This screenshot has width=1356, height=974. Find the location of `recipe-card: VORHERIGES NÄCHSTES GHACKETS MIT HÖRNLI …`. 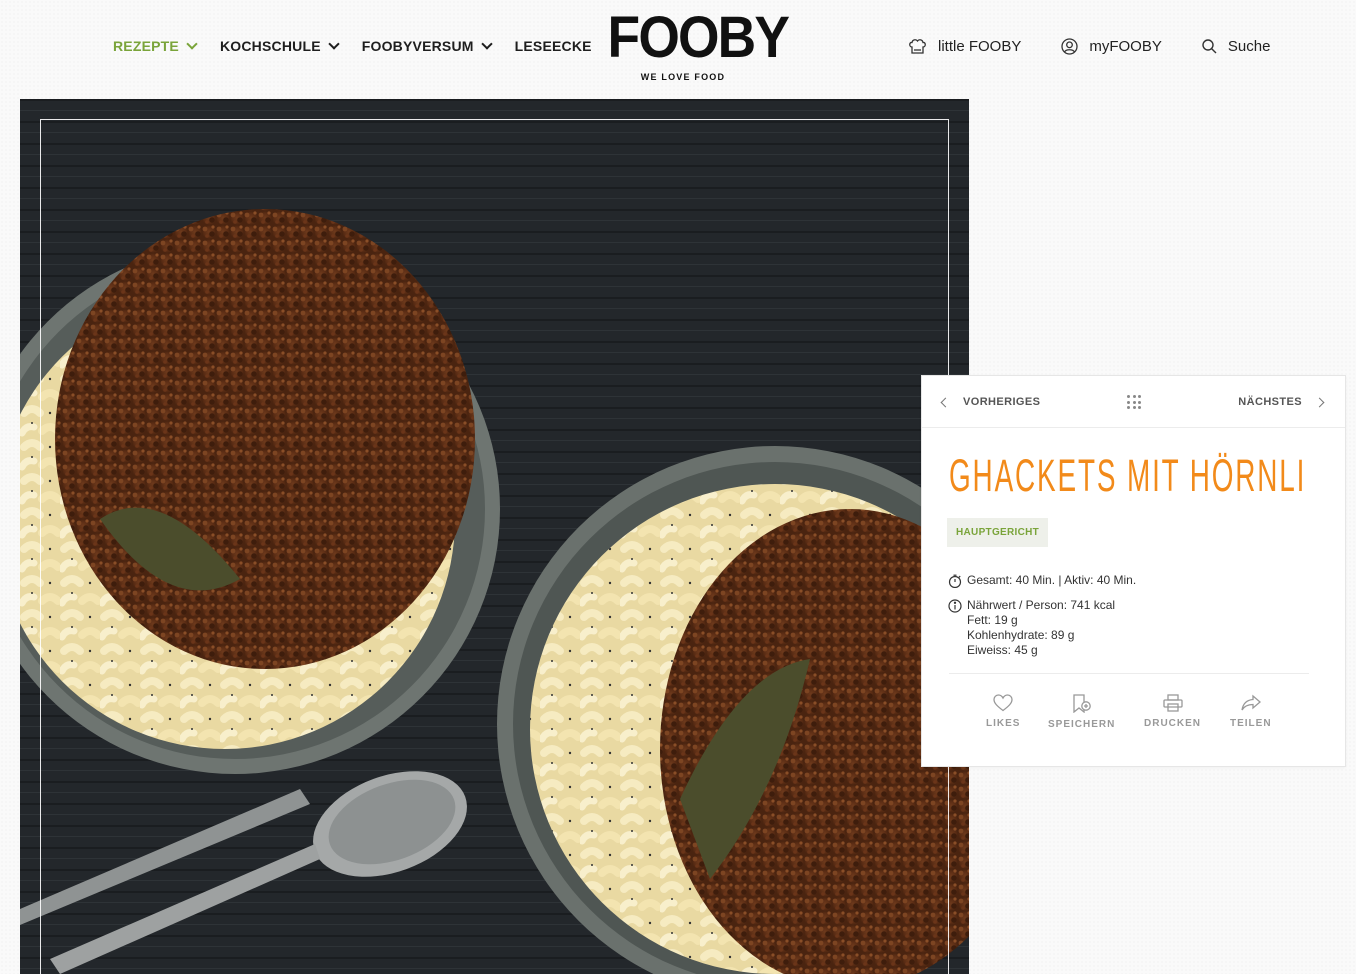

recipe-card: VORHERIGES NÄCHSTES GHACKETS MIT HÖRNLI … is located at coordinates (1133, 571).